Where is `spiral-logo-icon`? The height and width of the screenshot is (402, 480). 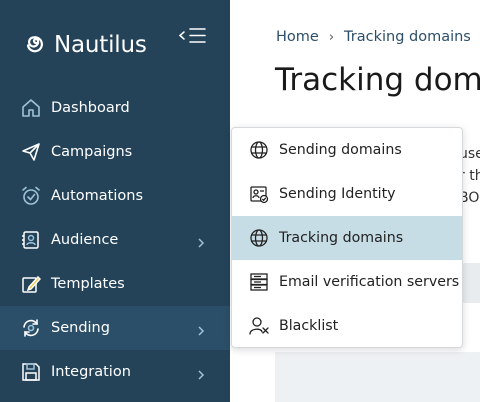 spiral-logo-icon is located at coordinates (36, 45).